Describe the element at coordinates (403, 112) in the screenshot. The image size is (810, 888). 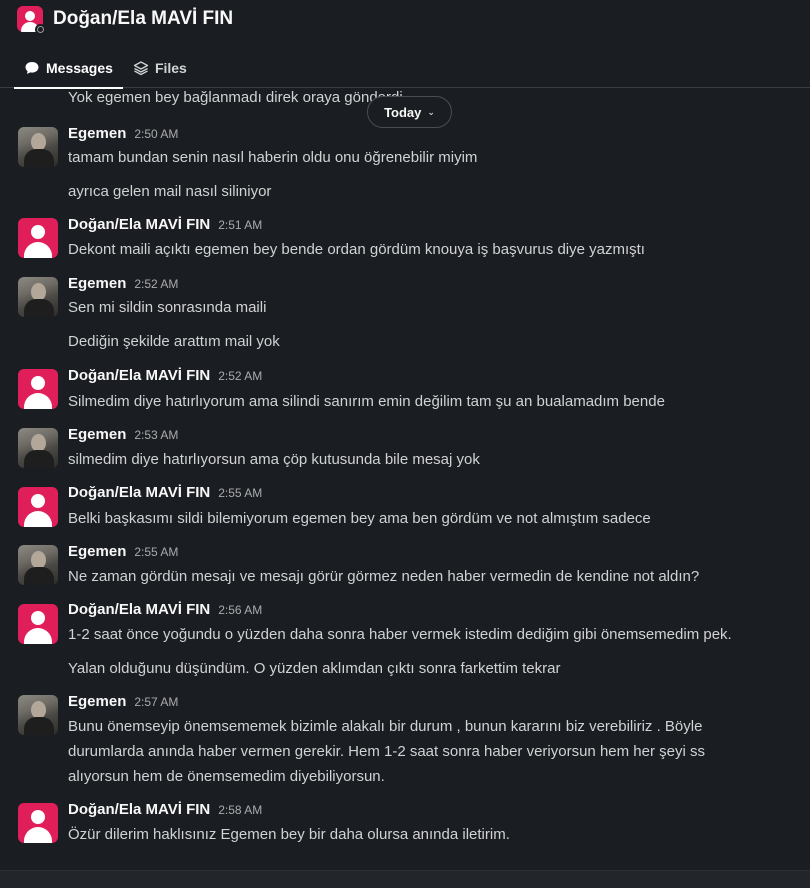
I see `date-divider-label: Today` at that location.